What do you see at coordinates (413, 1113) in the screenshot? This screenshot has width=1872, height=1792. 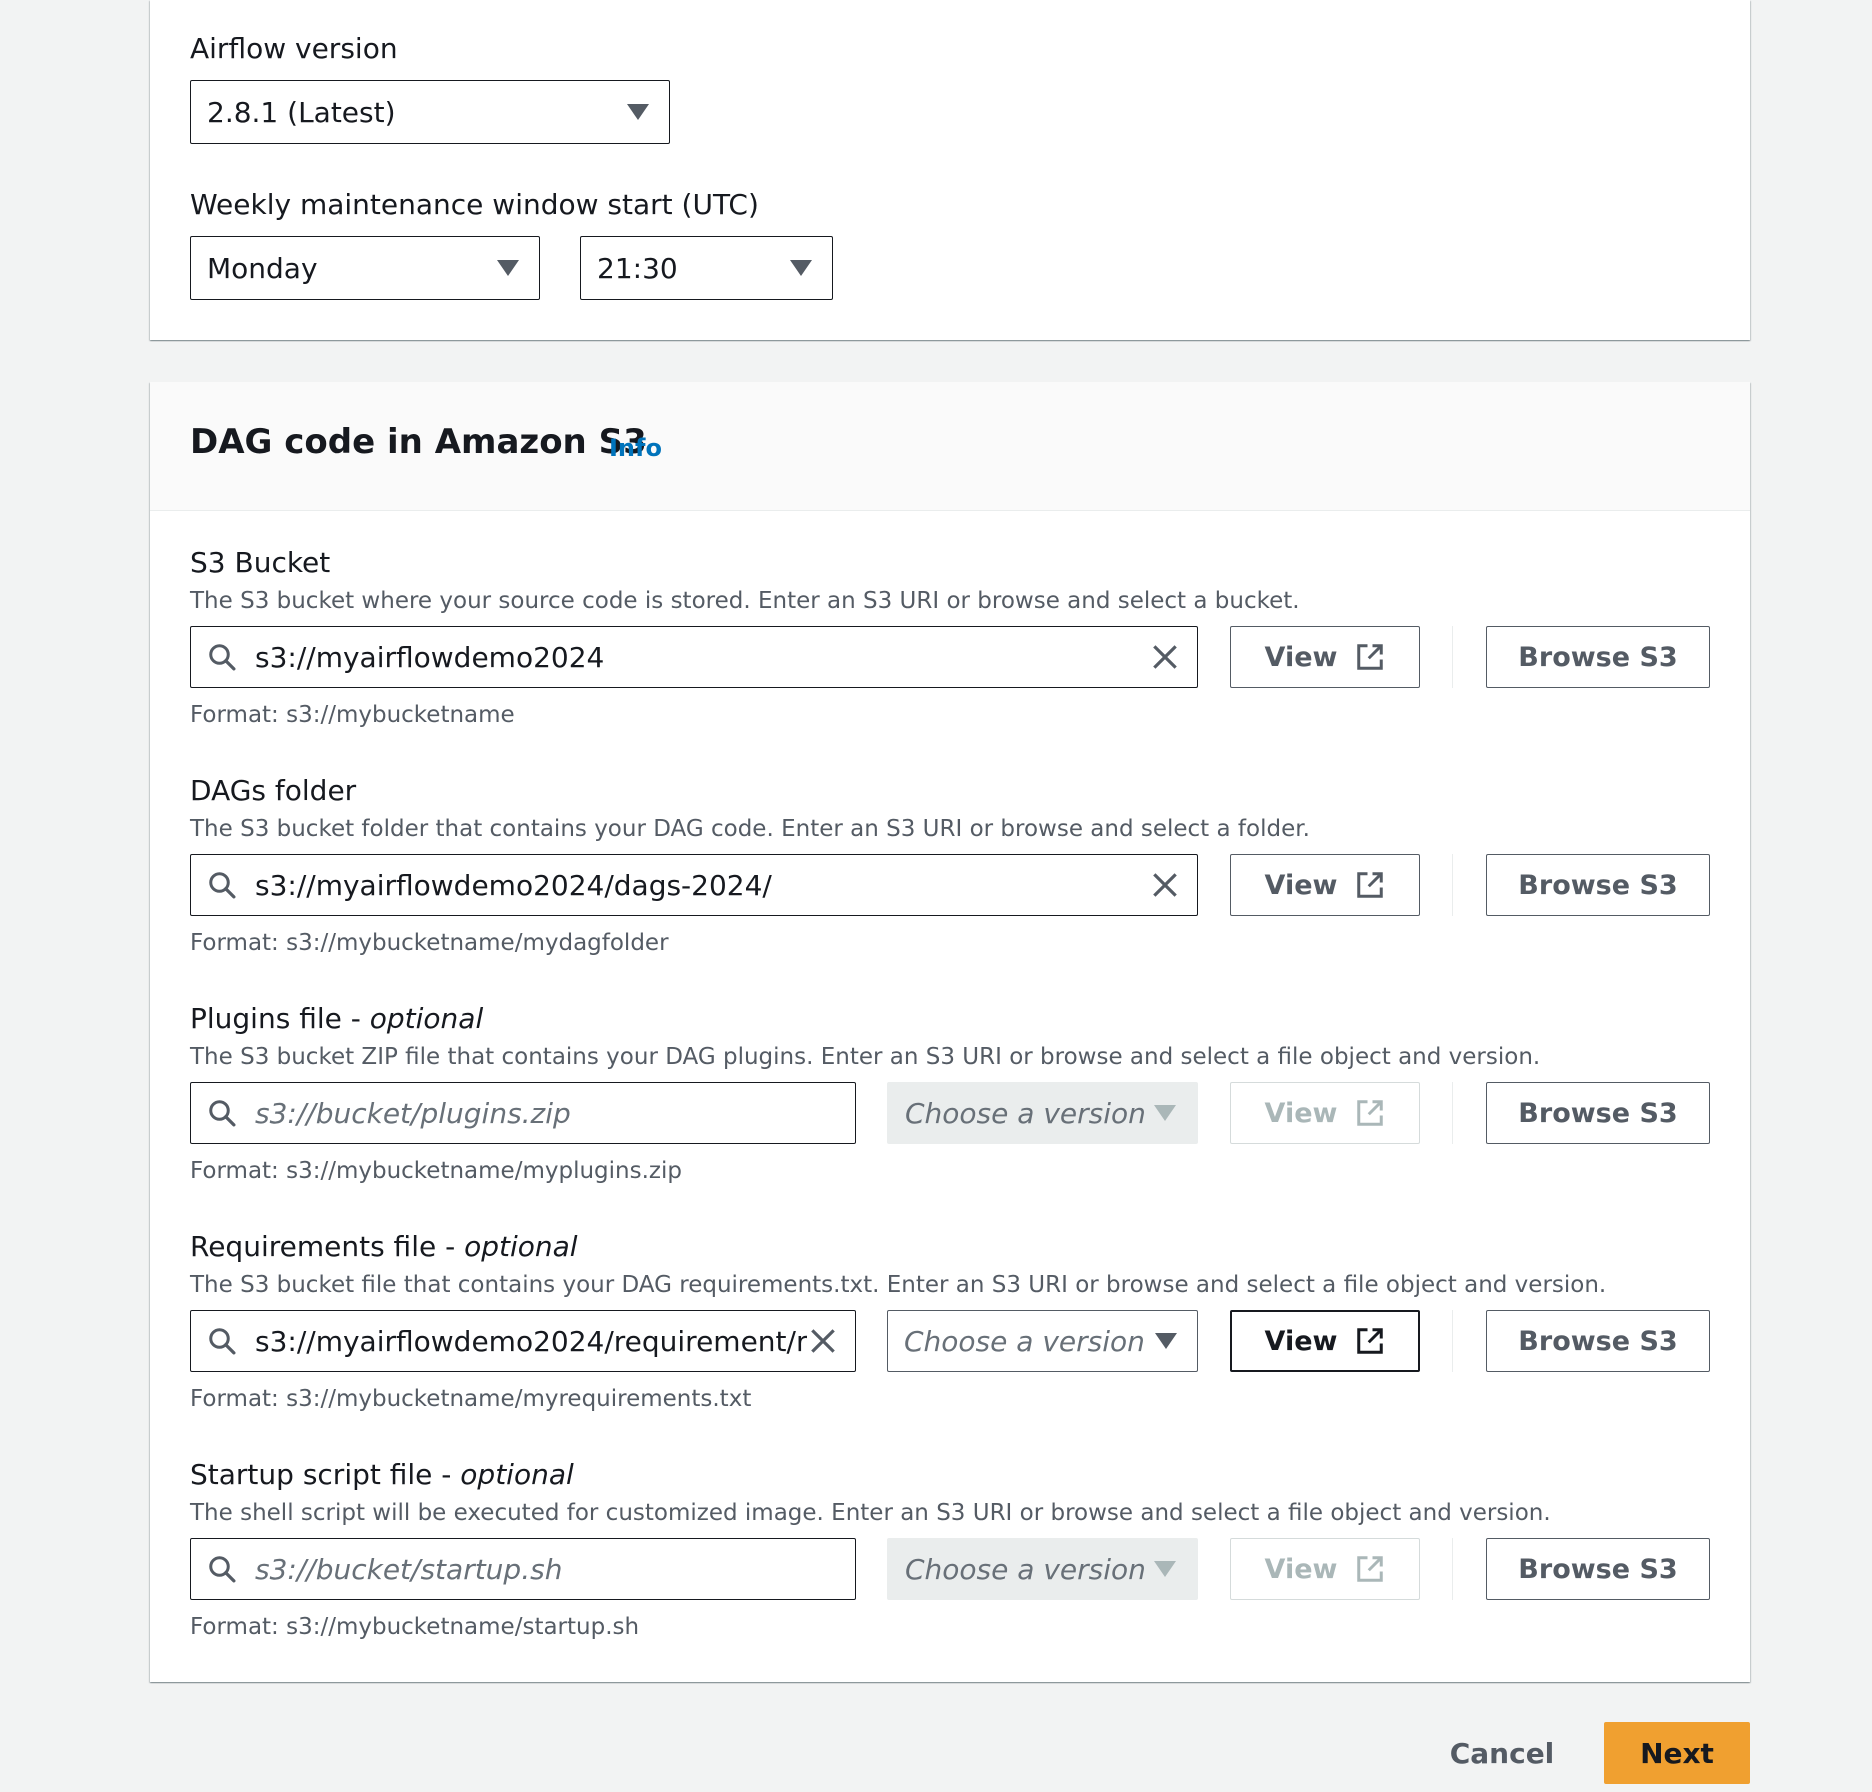 I see `plugins-file-placeholder: s3://bucket/plugins.zip` at bounding box center [413, 1113].